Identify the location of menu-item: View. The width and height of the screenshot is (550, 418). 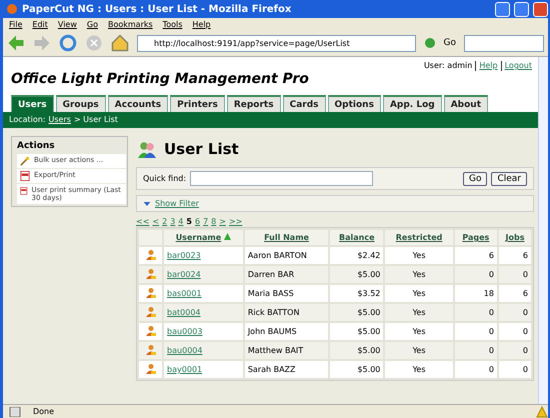
(67, 24).